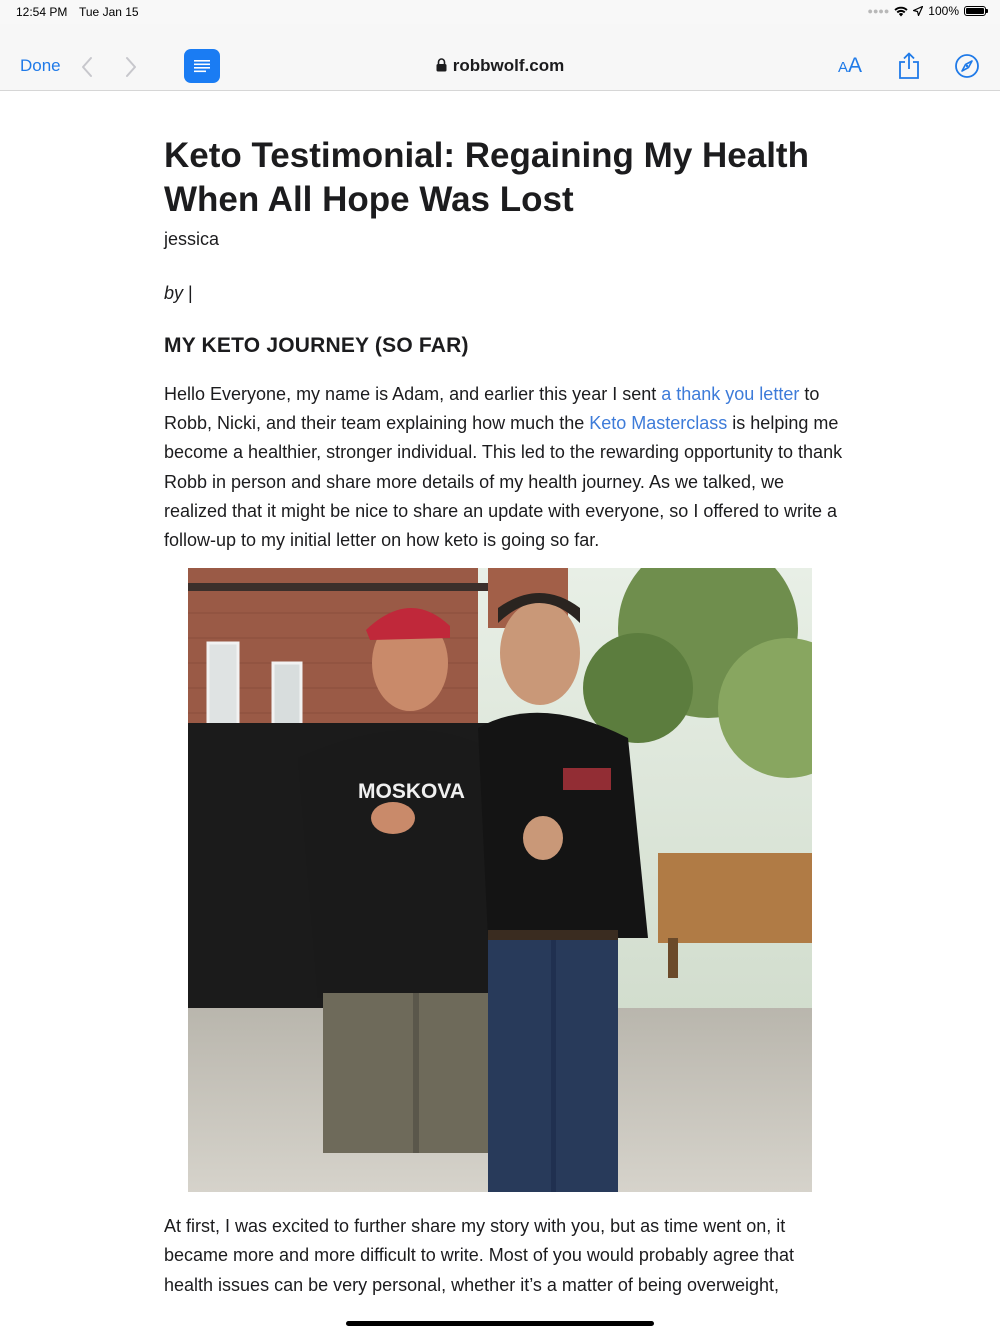 This screenshot has width=1000, height=1334. Describe the element at coordinates (901, 11) in the screenshot. I see `wifi-icon` at that location.